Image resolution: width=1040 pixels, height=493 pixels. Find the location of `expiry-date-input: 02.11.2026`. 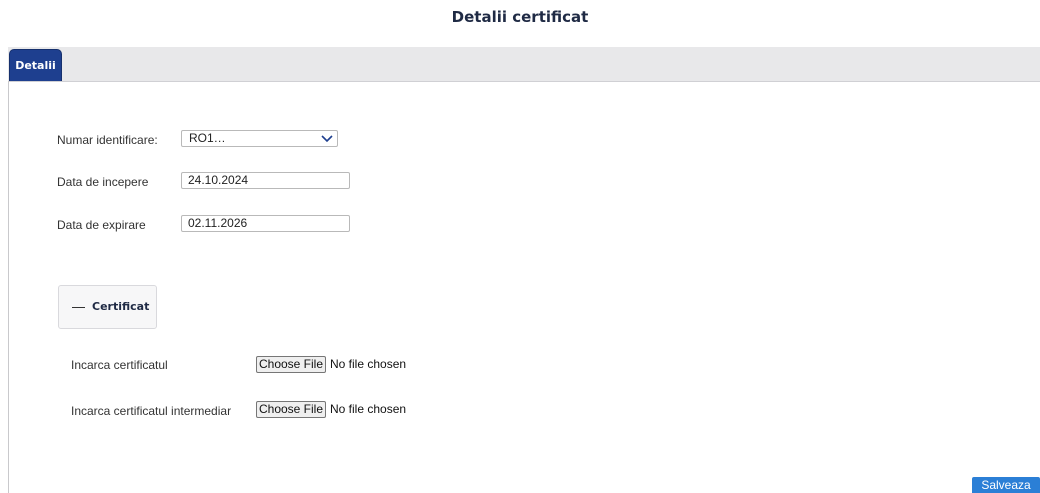

expiry-date-input: 02.11.2026 is located at coordinates (265, 223).